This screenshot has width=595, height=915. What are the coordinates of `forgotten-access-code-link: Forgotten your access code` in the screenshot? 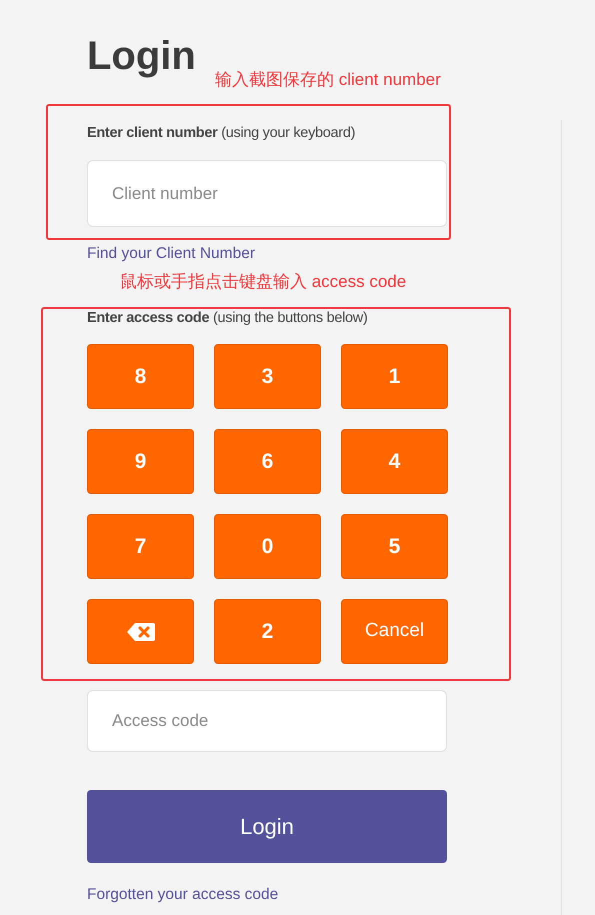 It's located at (182, 895).